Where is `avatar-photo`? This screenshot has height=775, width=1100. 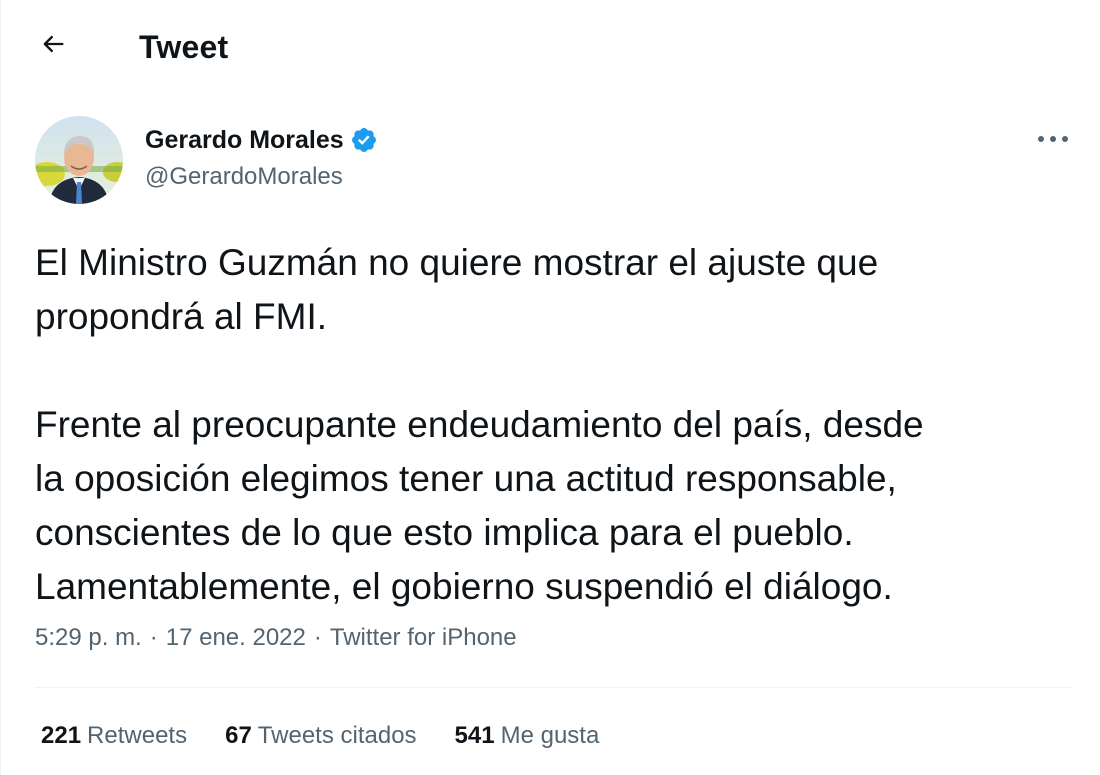 avatar-photo is located at coordinates (79, 160).